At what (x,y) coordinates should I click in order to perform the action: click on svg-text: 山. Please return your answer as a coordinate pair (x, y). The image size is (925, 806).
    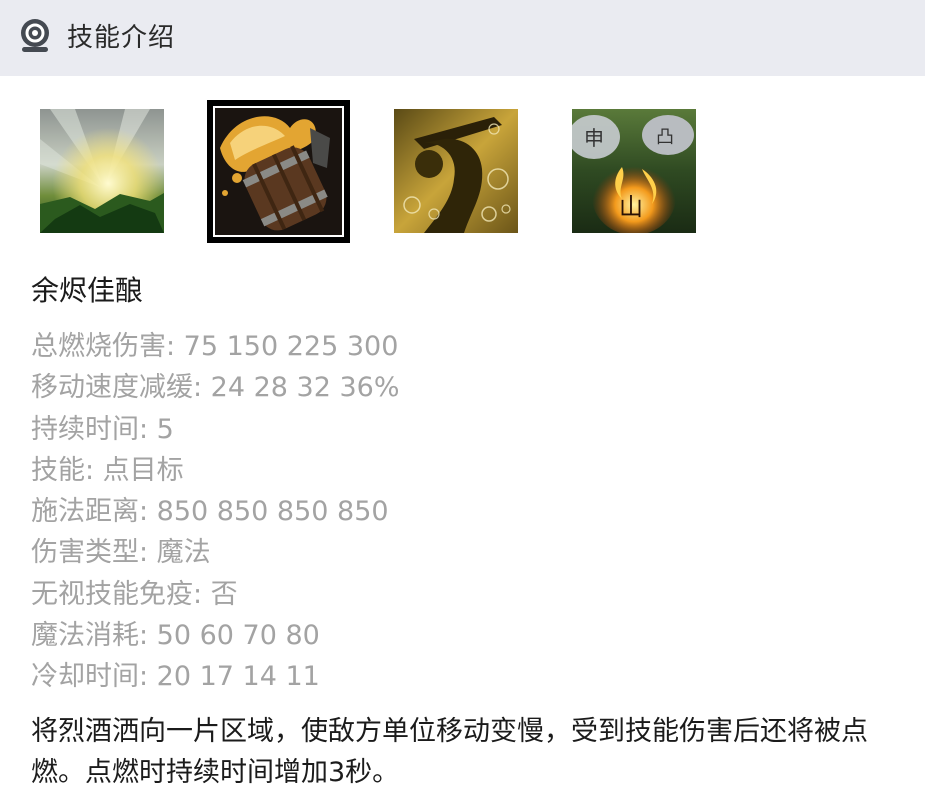
    Looking at the image, I should click on (631, 207).